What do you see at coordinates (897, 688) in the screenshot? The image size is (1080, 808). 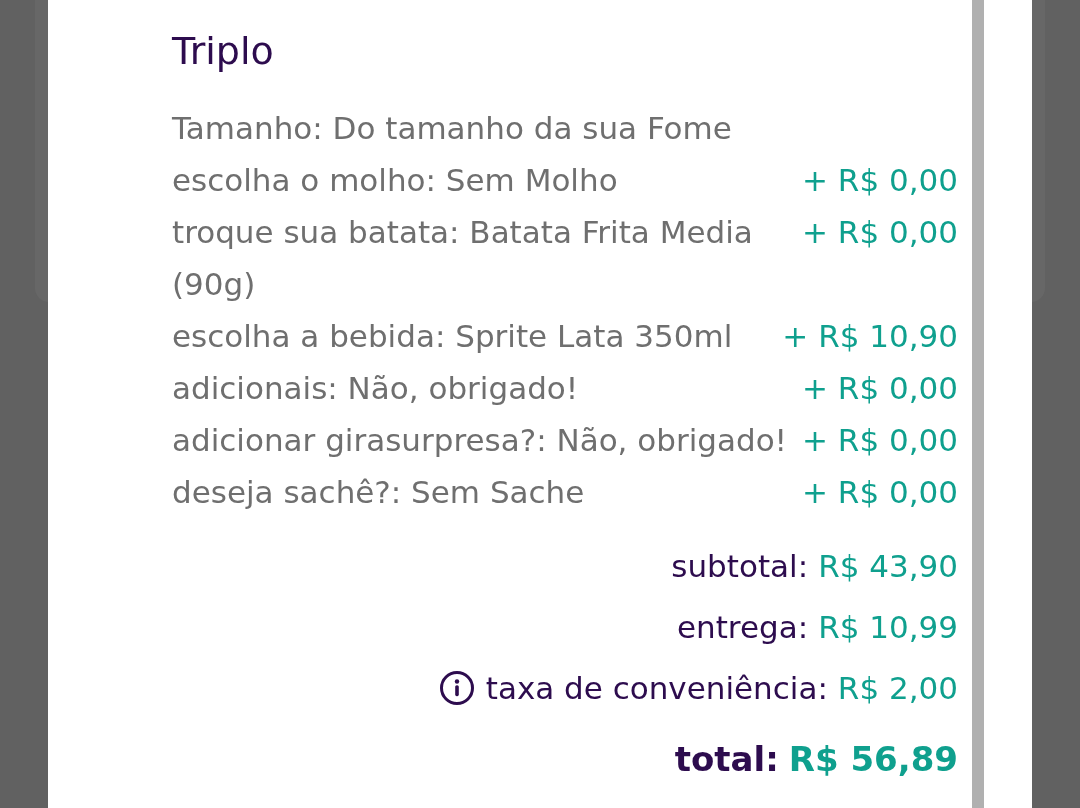 I see `summary-value: R$ 2,00` at bounding box center [897, 688].